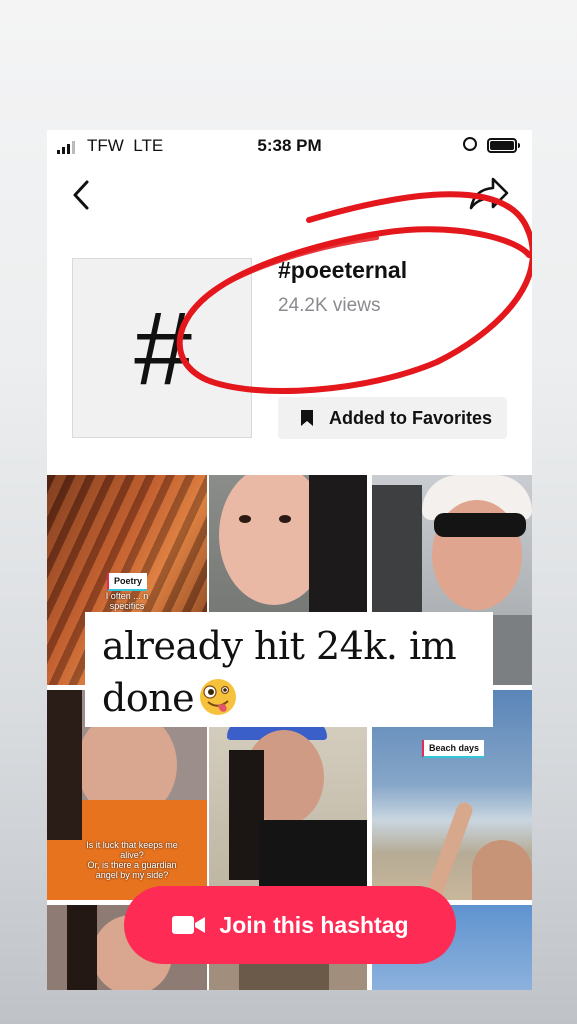 The image size is (577, 1024). I want to click on join-hashtag-button: Join this hashtag, so click(290, 925).